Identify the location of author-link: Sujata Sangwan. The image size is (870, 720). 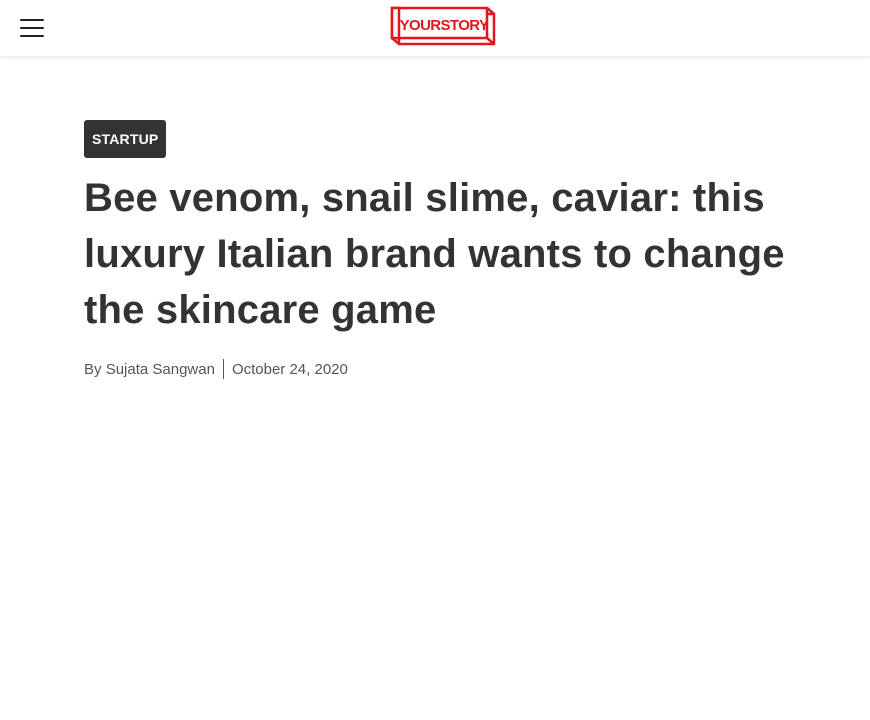
(160, 369).